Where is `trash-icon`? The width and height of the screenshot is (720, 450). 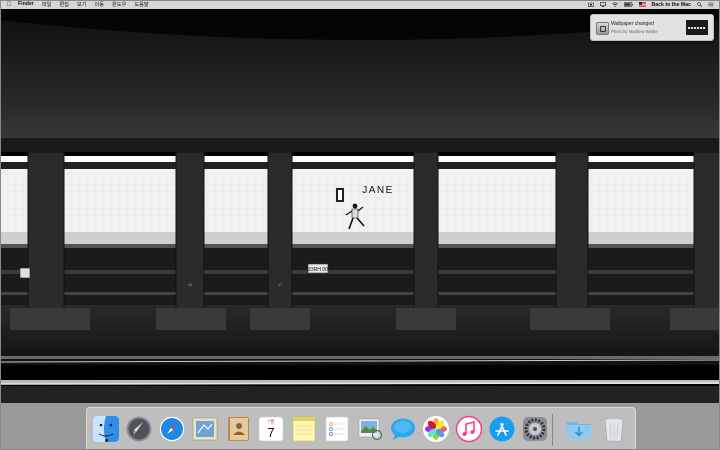
trash-icon is located at coordinates (614, 429).